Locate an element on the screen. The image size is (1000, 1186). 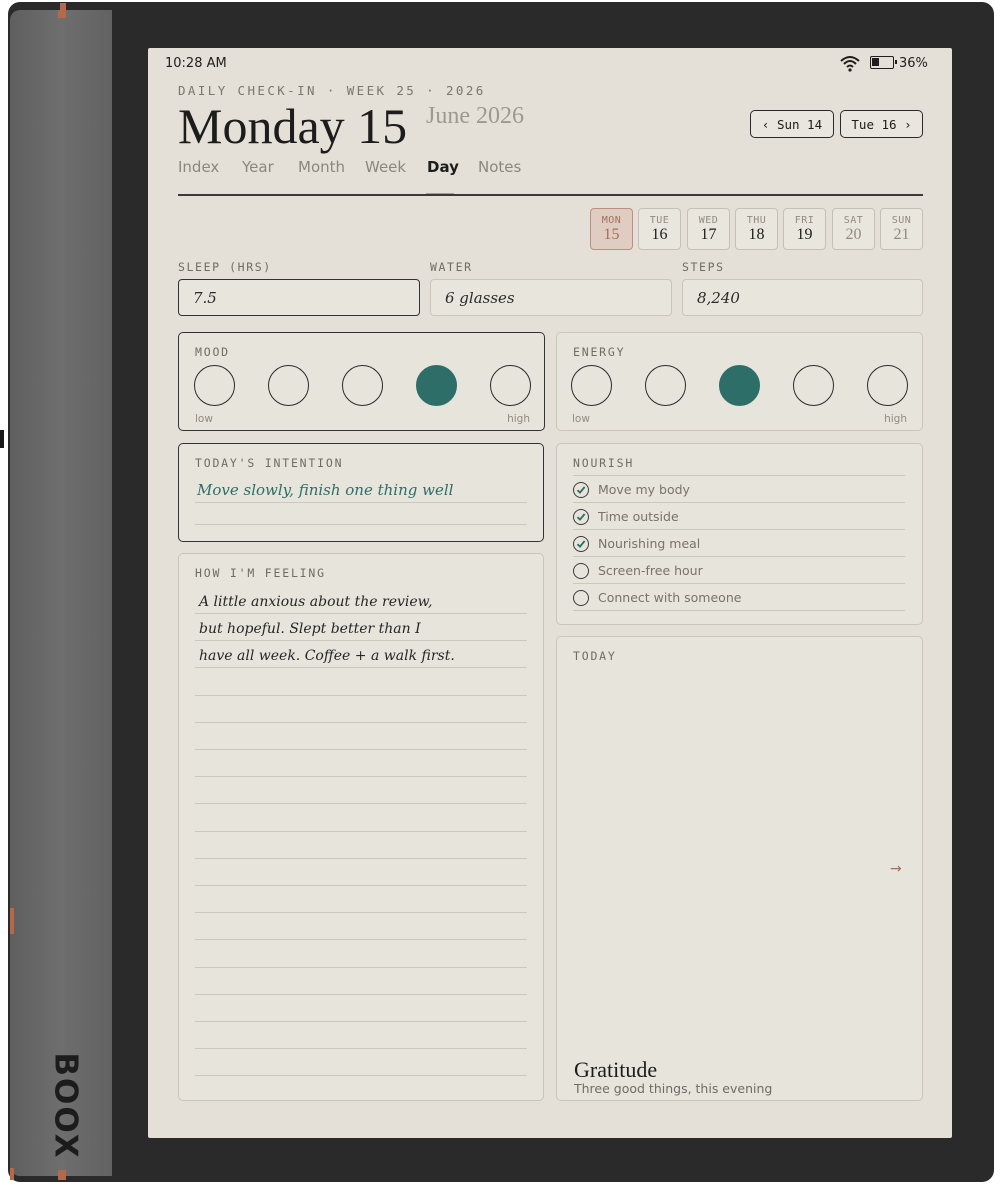
weekday-date: 21 is located at coordinates (901, 234).